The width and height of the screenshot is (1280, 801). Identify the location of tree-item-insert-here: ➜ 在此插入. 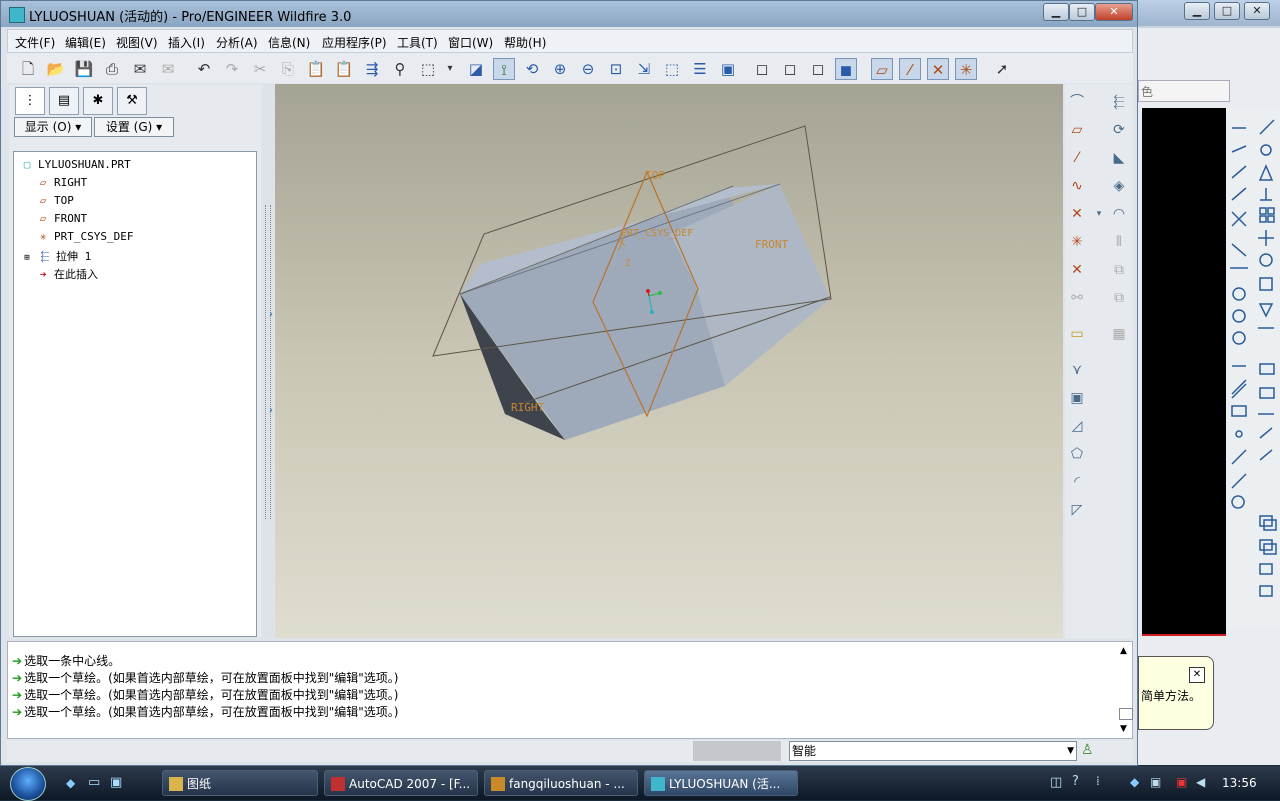
(67, 274).